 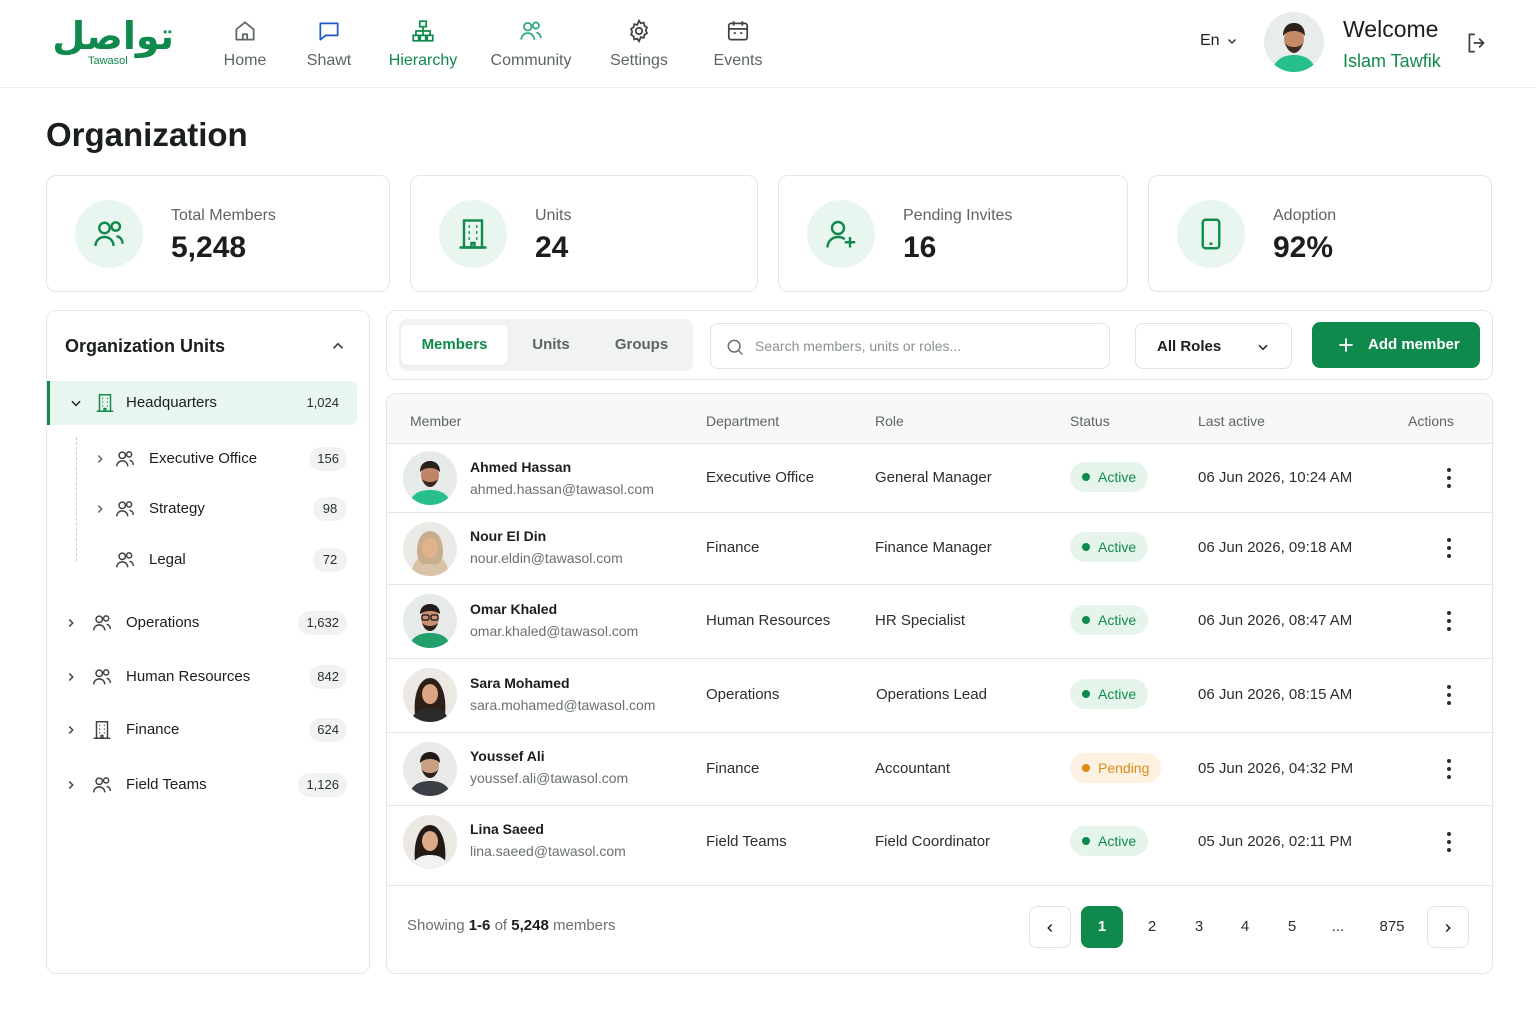 What do you see at coordinates (931, 694) in the screenshot?
I see `member-role: Operations Lead` at bounding box center [931, 694].